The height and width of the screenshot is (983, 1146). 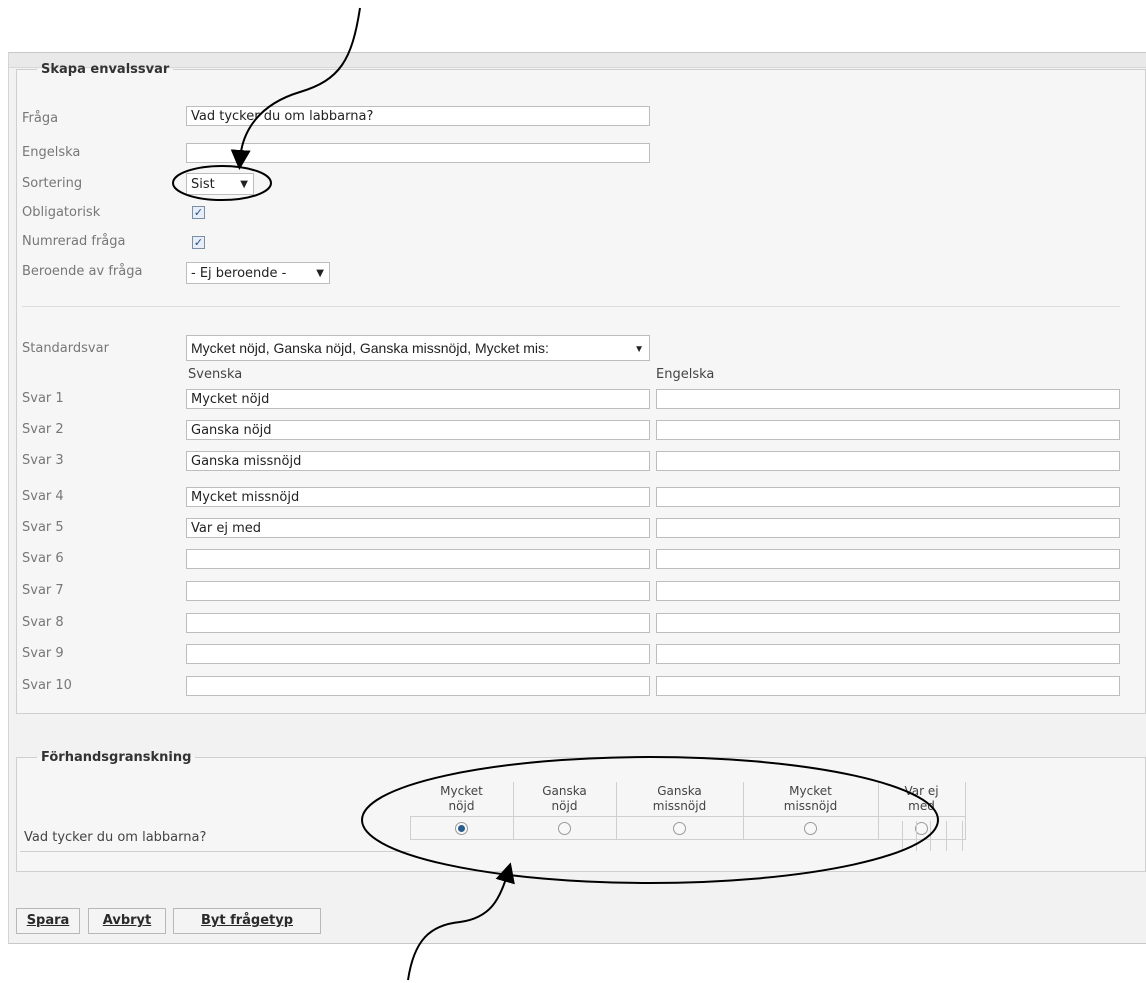 I want to click on preview-highlight-ellipse, so click(x=650, y=820).